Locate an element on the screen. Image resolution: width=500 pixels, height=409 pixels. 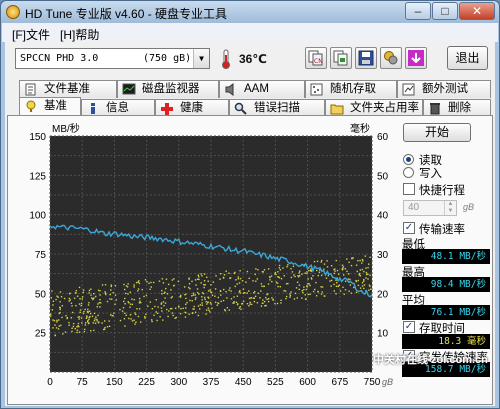
tab-disk-monitor: 磁盘监视器 is located at coordinates (168, 89).